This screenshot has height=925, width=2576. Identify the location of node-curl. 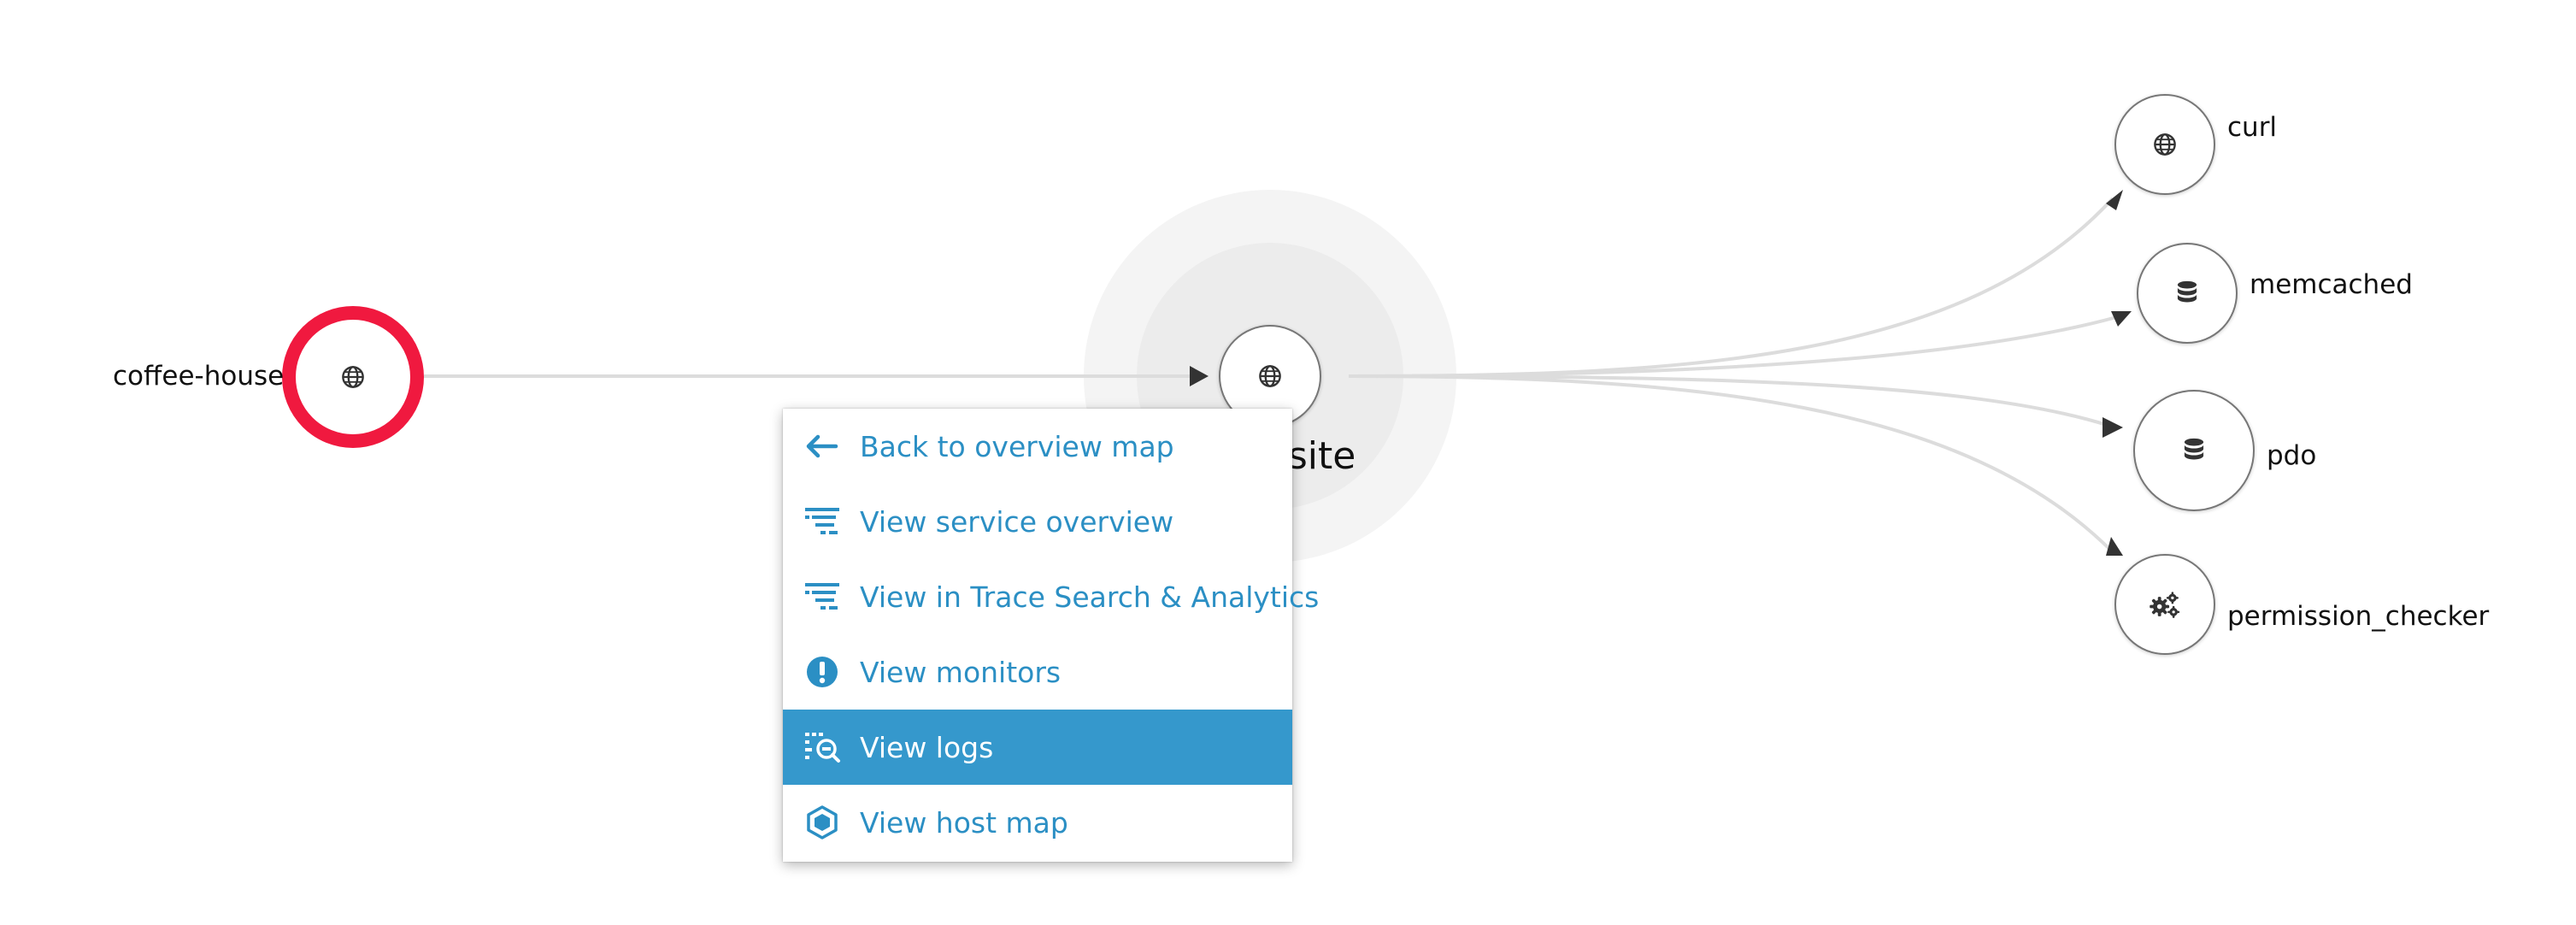
(2164, 144).